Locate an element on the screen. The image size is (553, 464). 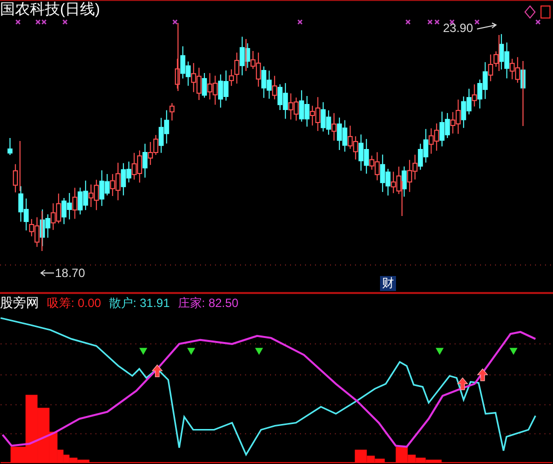
high-price-label: 23.90 is located at coordinates (458, 28).